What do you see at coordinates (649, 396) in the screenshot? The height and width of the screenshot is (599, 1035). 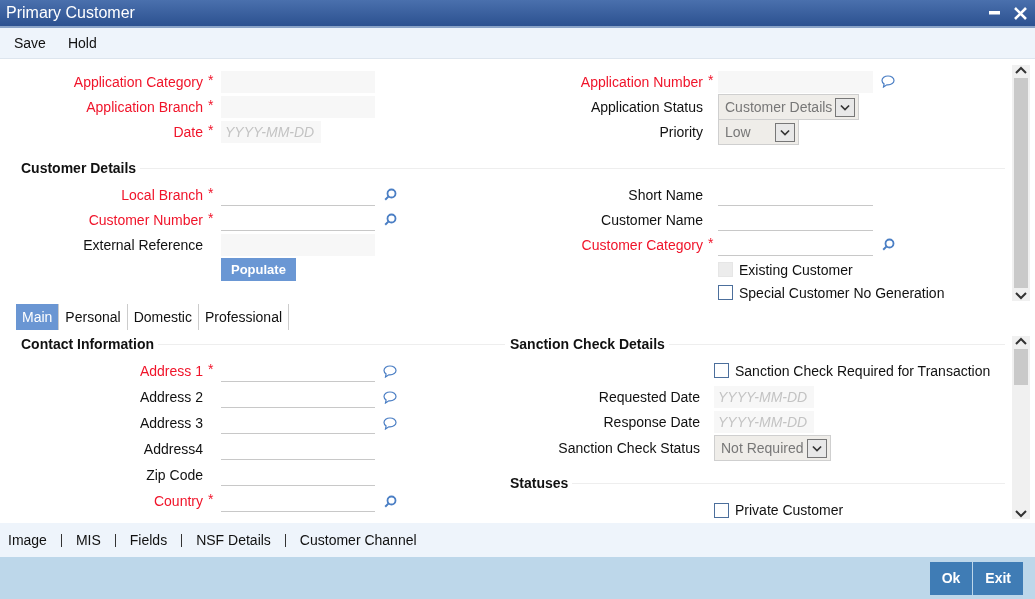 I see `field-label: Requested Date` at bounding box center [649, 396].